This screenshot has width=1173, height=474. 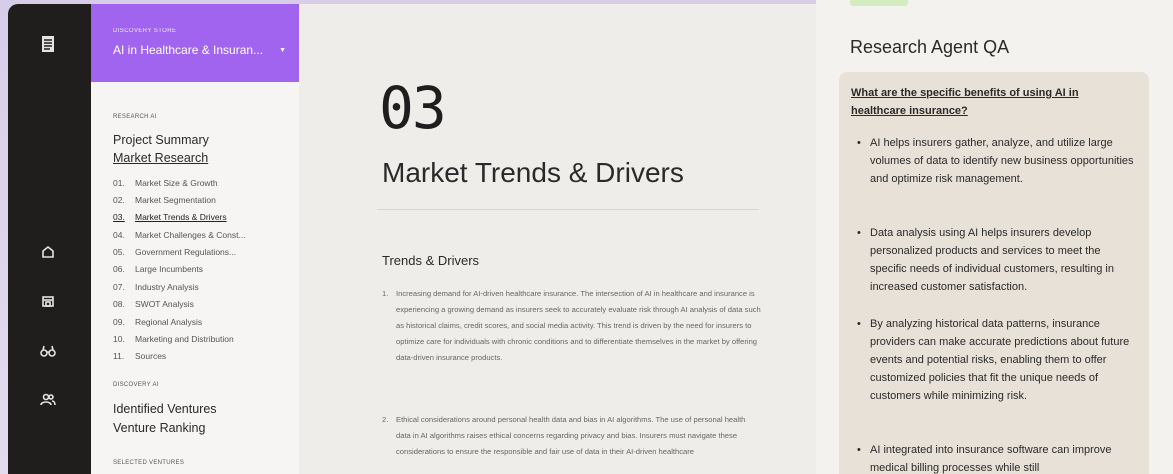 I want to click on sidebar-item-industry: 07. Industry Analysis, so click(x=156, y=287).